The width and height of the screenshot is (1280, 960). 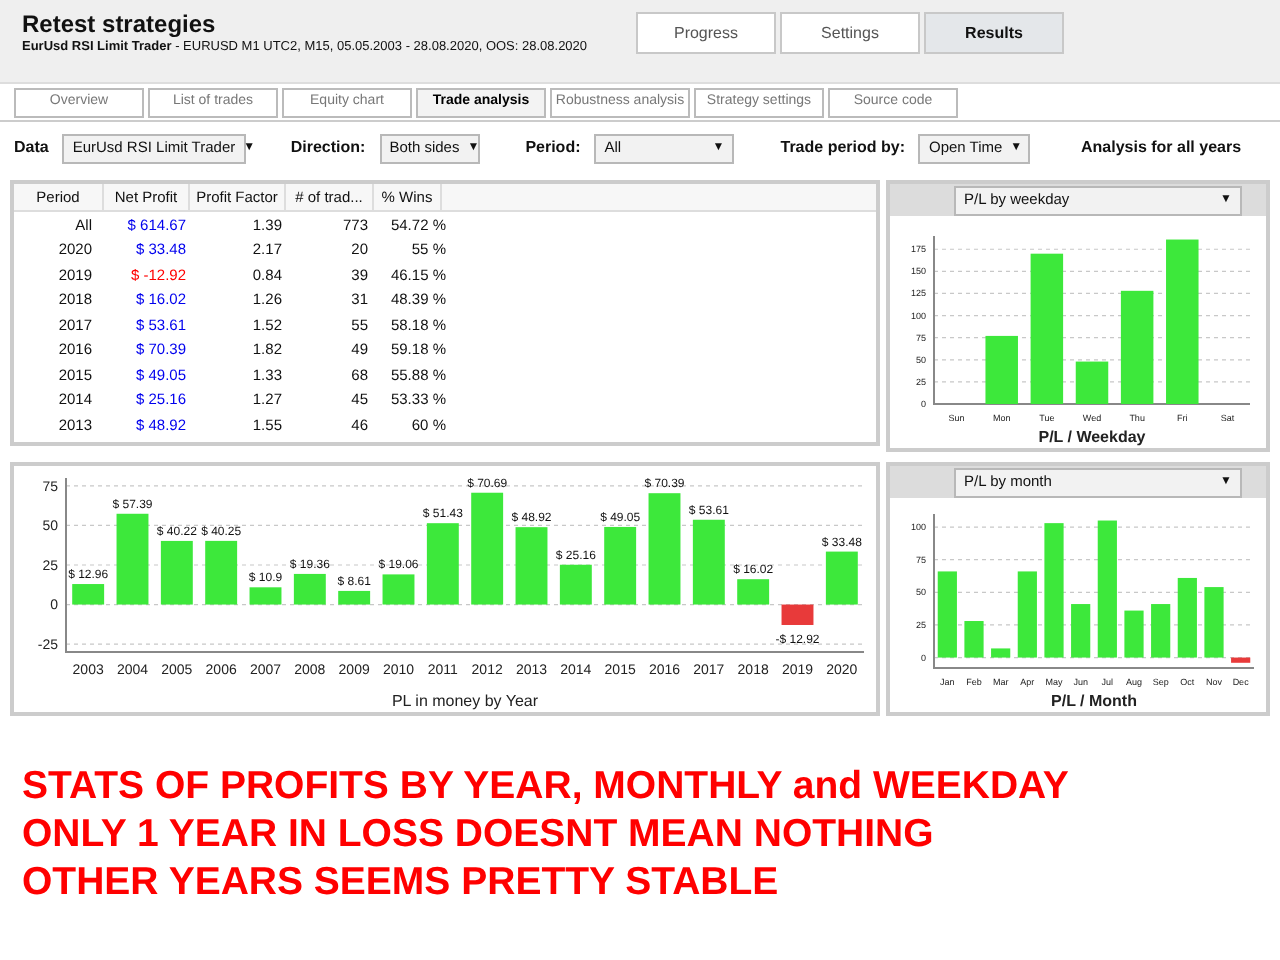 What do you see at coordinates (706, 33) in the screenshot?
I see `nav-button: Progress` at bounding box center [706, 33].